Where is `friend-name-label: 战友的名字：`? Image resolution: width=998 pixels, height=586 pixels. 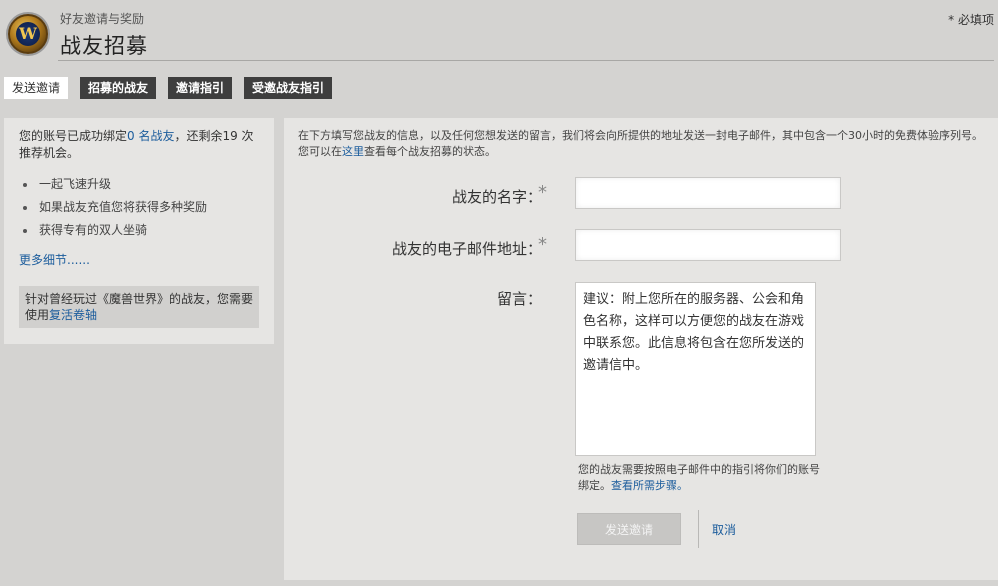
friend-name-label: 战友的名字： is located at coordinates (496, 197).